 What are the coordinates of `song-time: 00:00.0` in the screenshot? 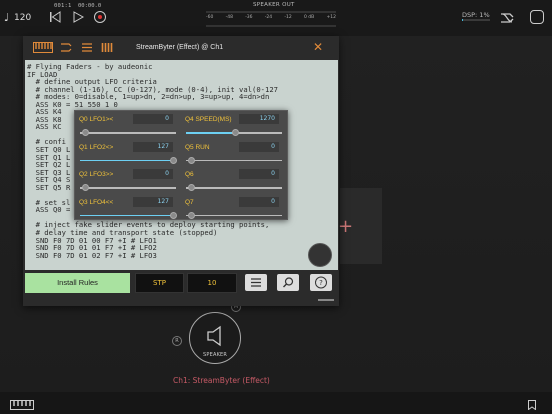 It's located at (90, 6).